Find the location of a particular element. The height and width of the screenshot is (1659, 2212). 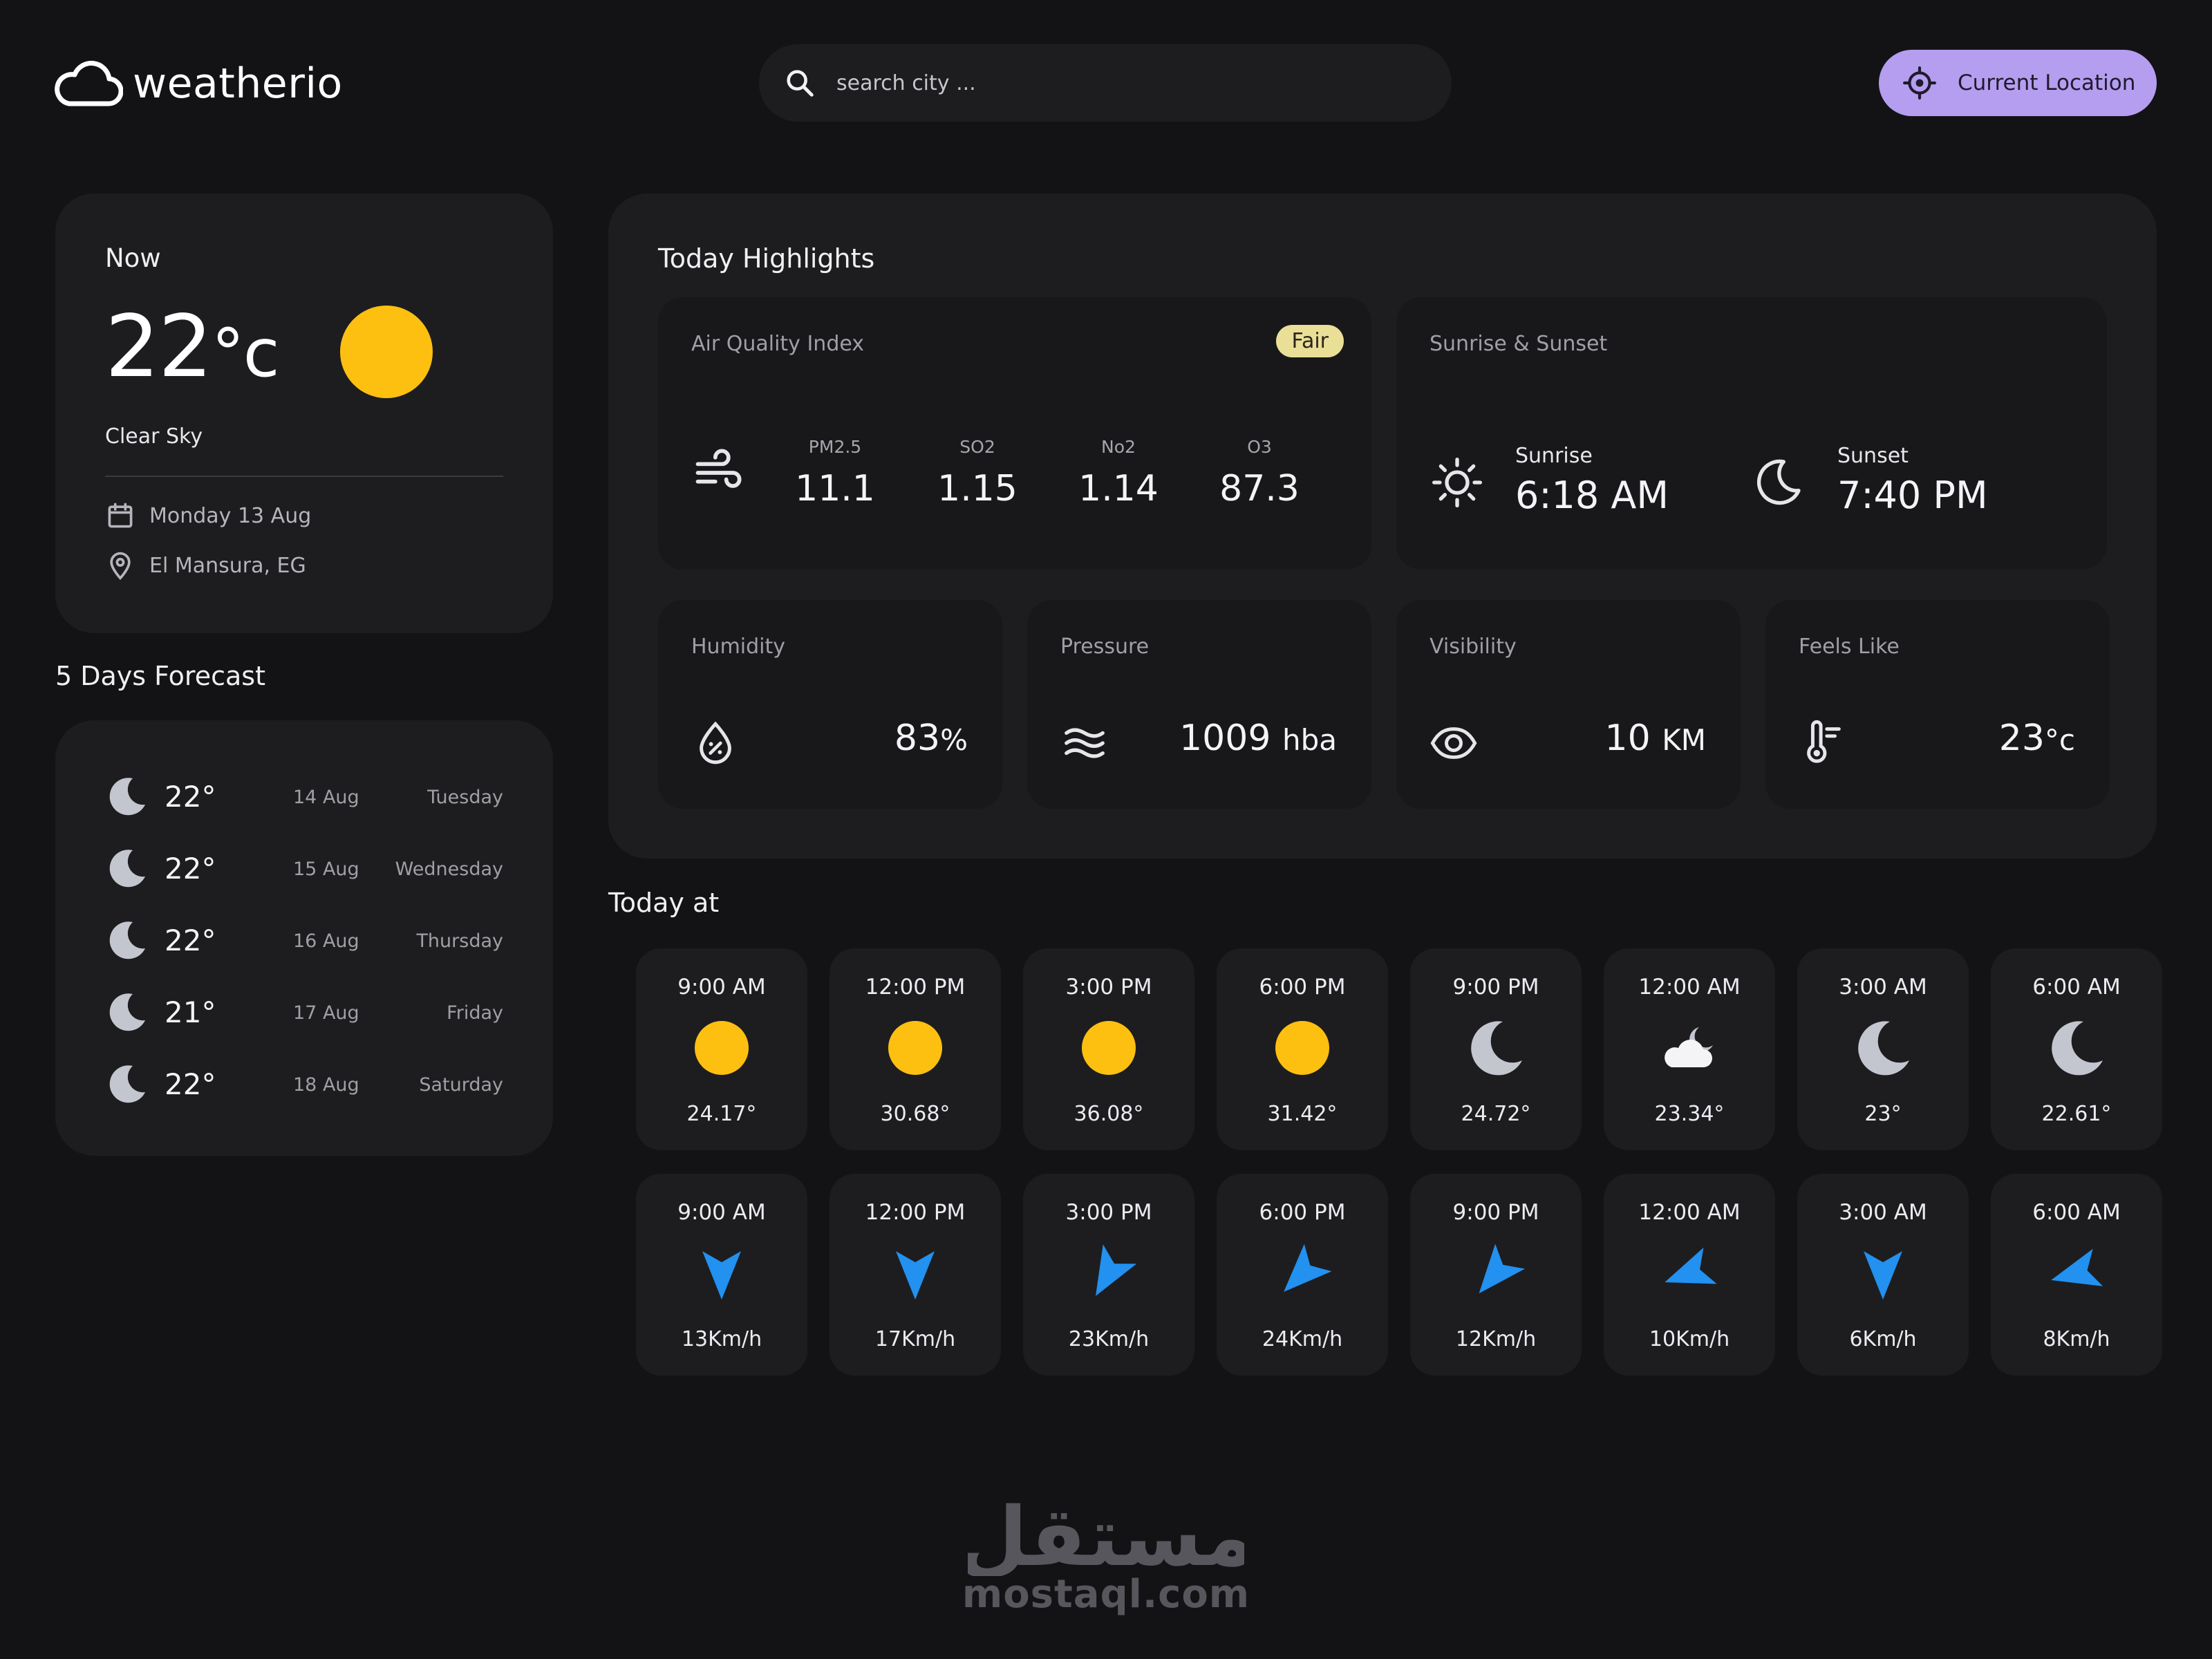

humidity-label: Humidity is located at coordinates (739, 647).